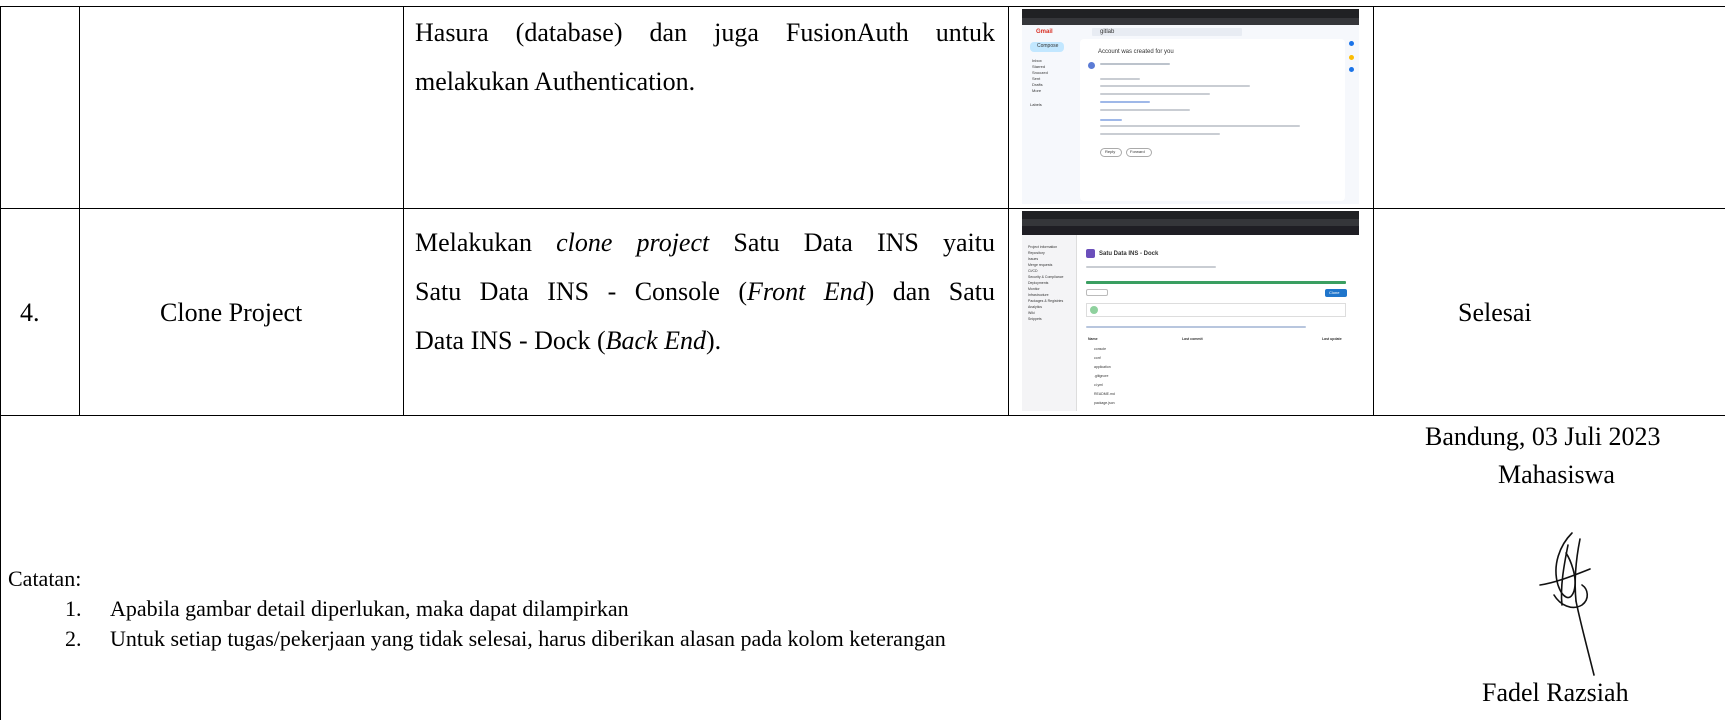 The height and width of the screenshot is (720, 1725). Describe the element at coordinates (1373, 211) in the screenshot. I see `table-line-col4` at that location.